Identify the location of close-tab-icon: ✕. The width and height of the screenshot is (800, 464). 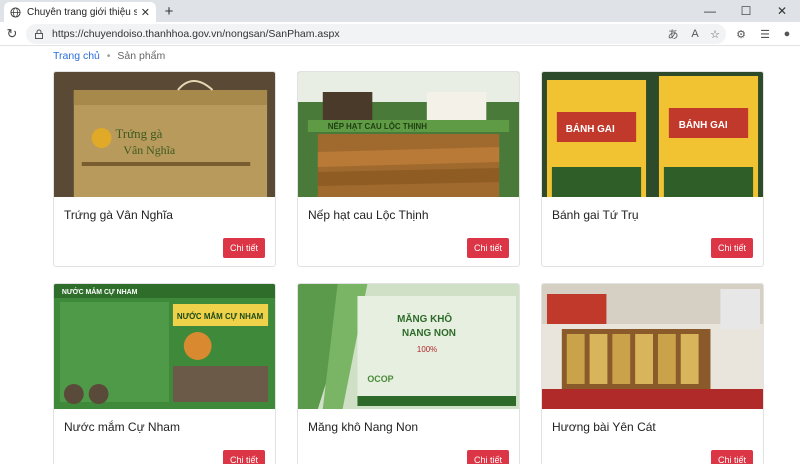
(145, 12).